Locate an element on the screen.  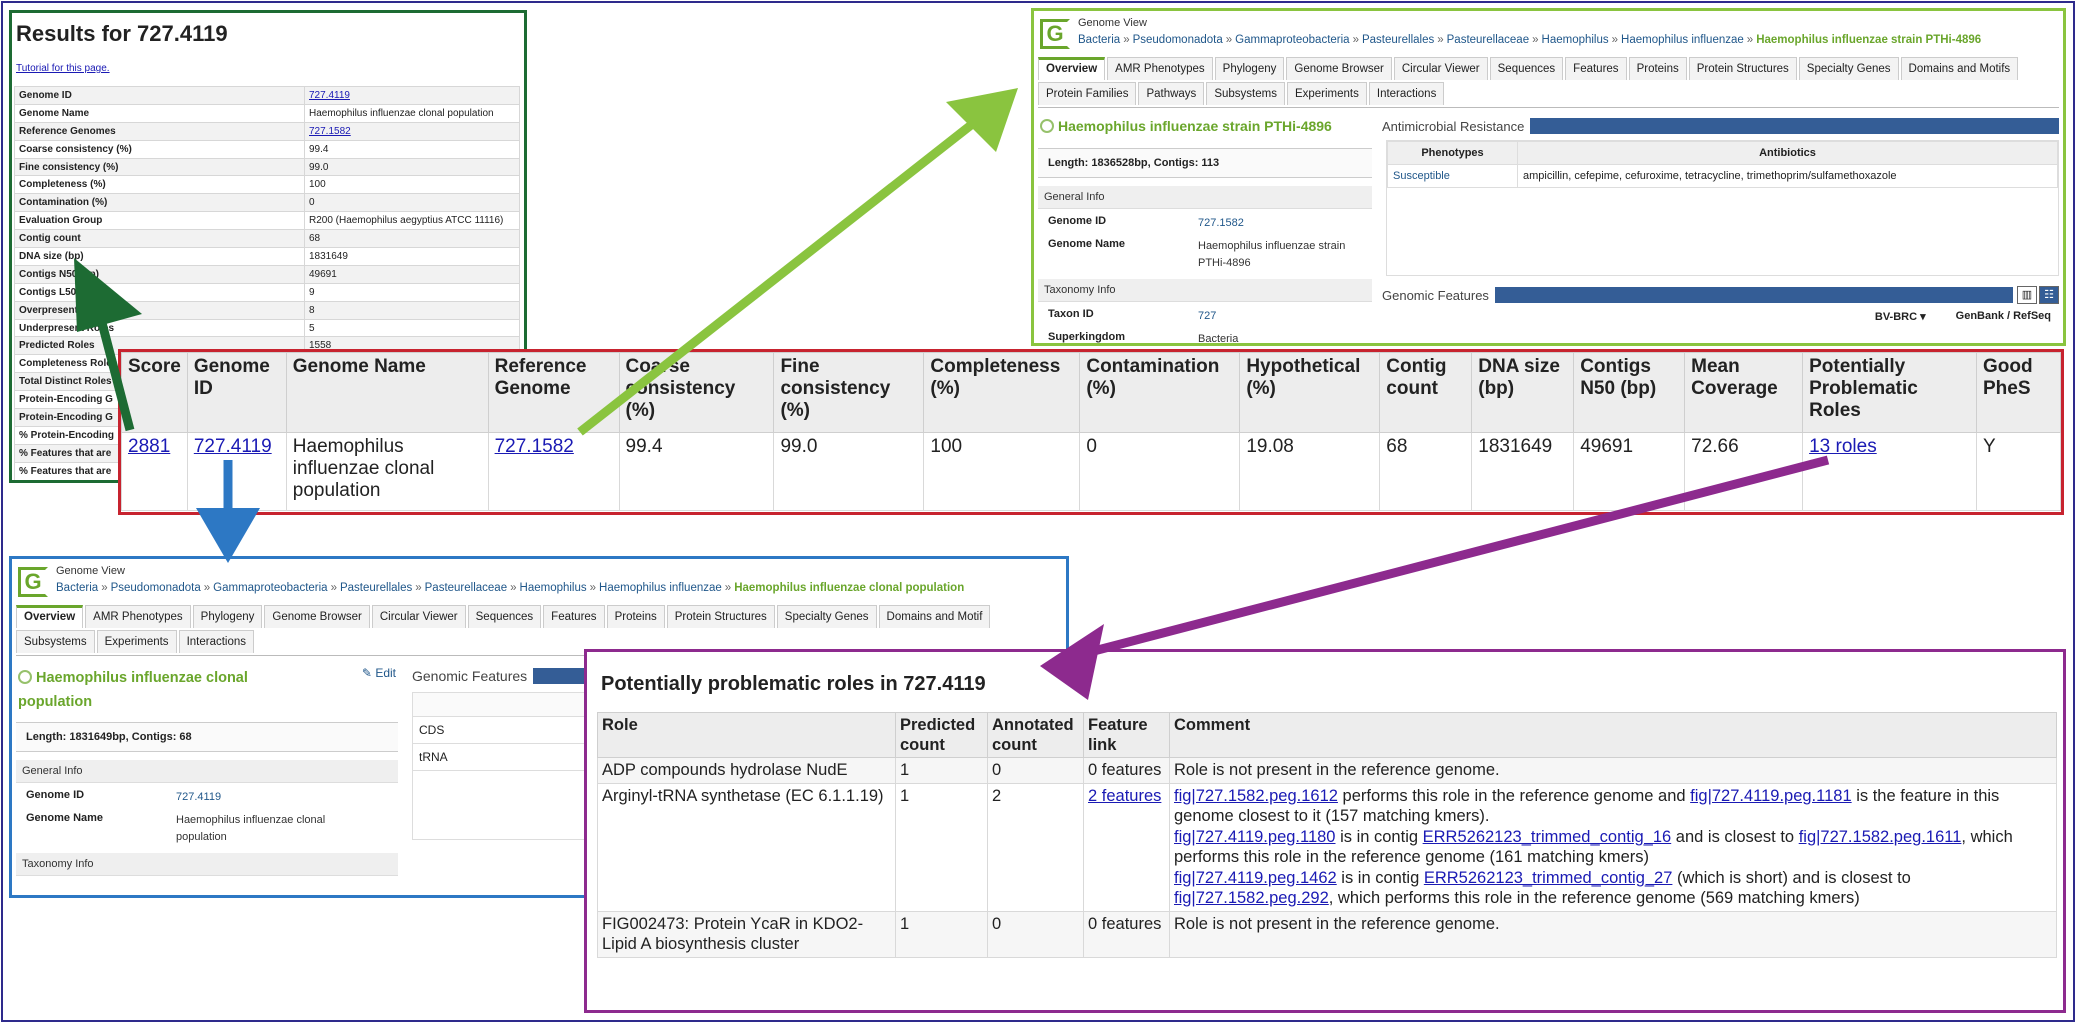
table-row: Coarse consistency (%) 99.4 is located at coordinates (267, 149).